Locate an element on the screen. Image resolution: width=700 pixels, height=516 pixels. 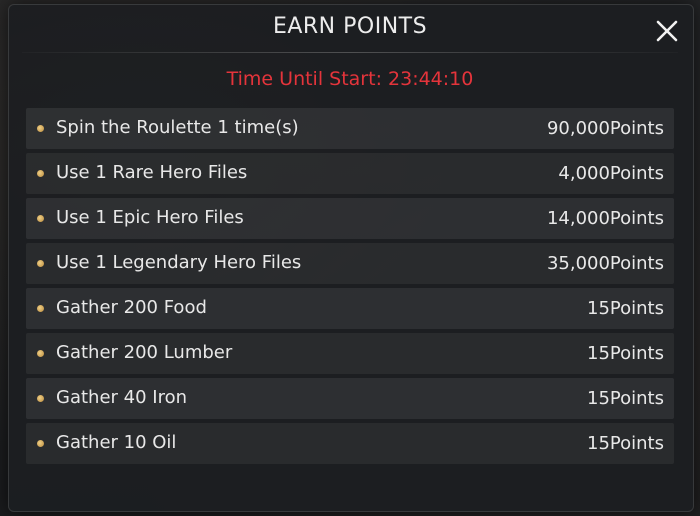
task-label: Gather 200 Lumber is located at coordinates (144, 352).